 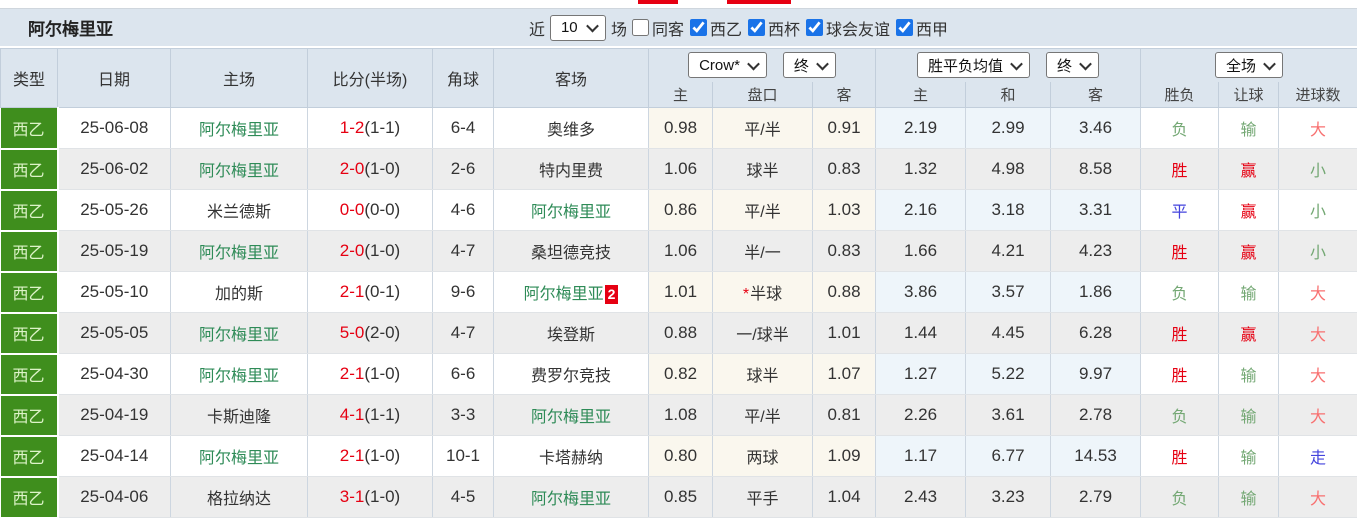 I want to click on goals-cell: 小, so click(x=1317, y=251).